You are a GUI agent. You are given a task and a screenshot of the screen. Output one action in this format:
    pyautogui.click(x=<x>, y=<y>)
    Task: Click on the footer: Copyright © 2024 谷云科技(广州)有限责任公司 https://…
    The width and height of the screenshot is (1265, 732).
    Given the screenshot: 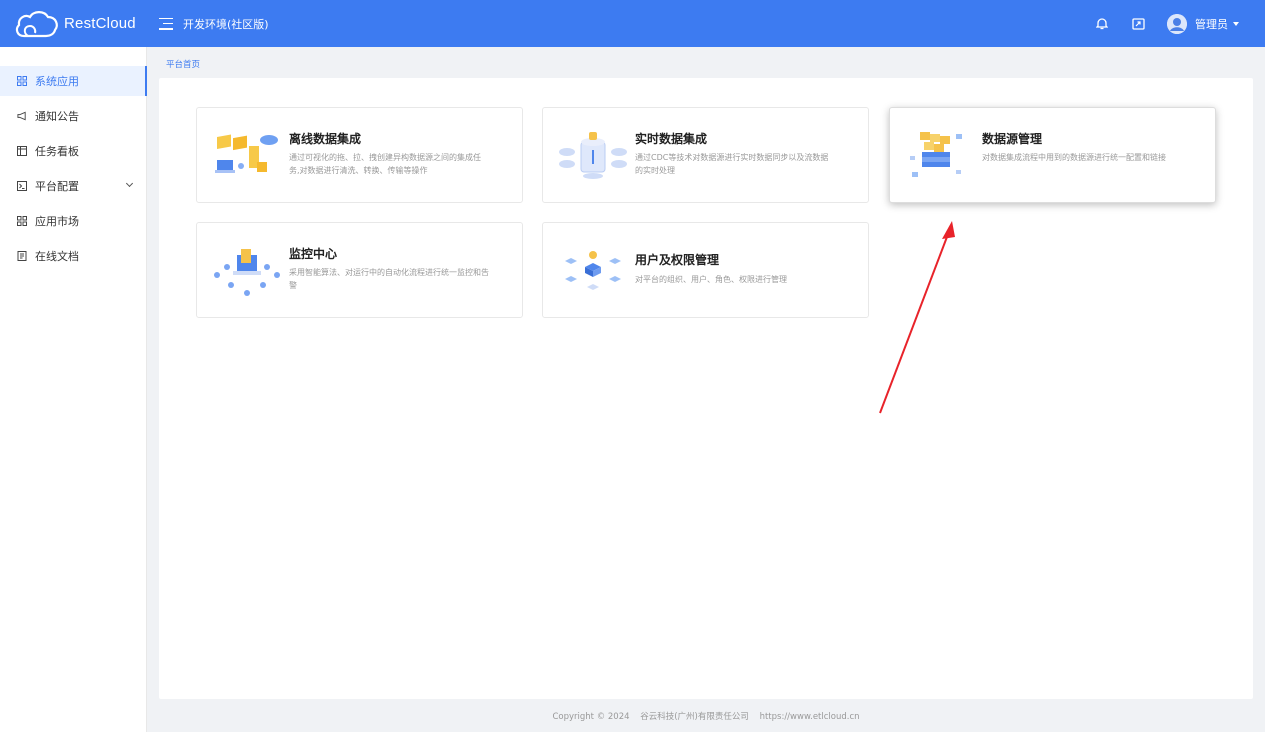 What is the action you would take?
    pyautogui.click(x=706, y=716)
    